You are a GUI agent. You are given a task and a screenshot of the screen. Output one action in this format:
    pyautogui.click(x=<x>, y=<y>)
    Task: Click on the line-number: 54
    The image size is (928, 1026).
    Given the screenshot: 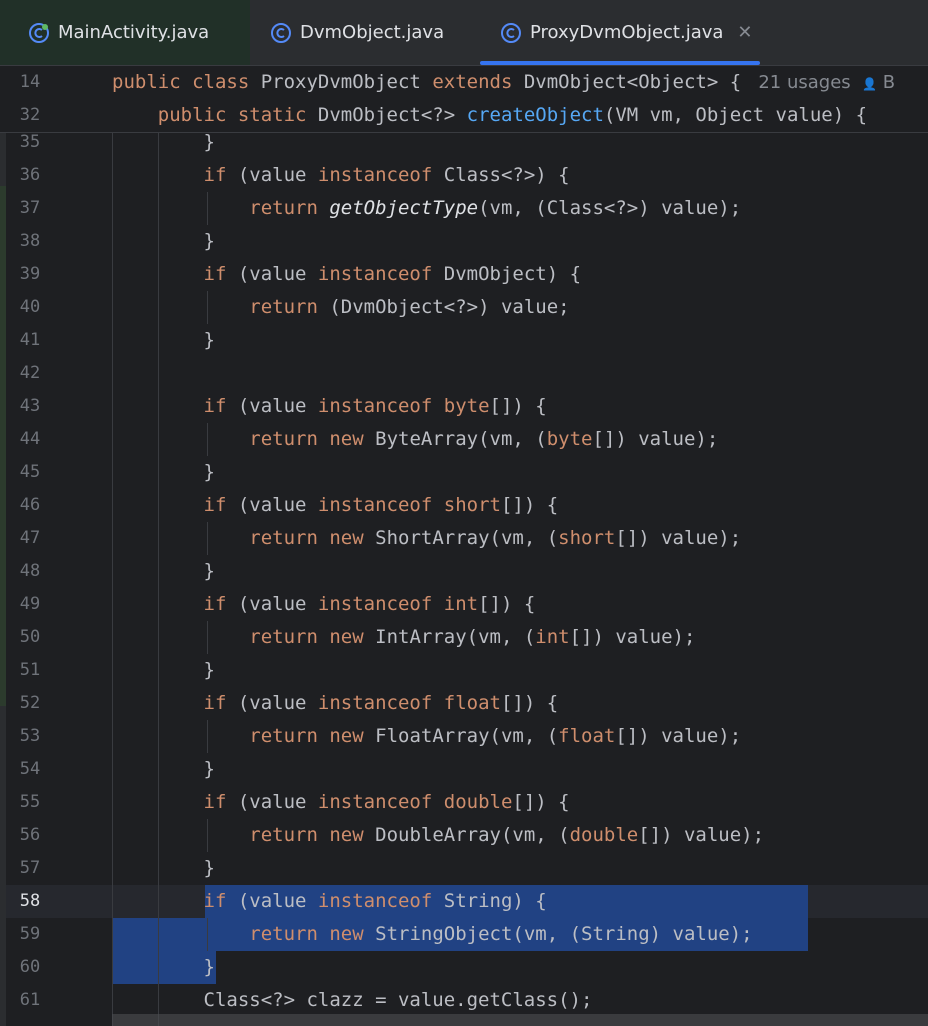 What is the action you would take?
    pyautogui.click(x=30, y=769)
    